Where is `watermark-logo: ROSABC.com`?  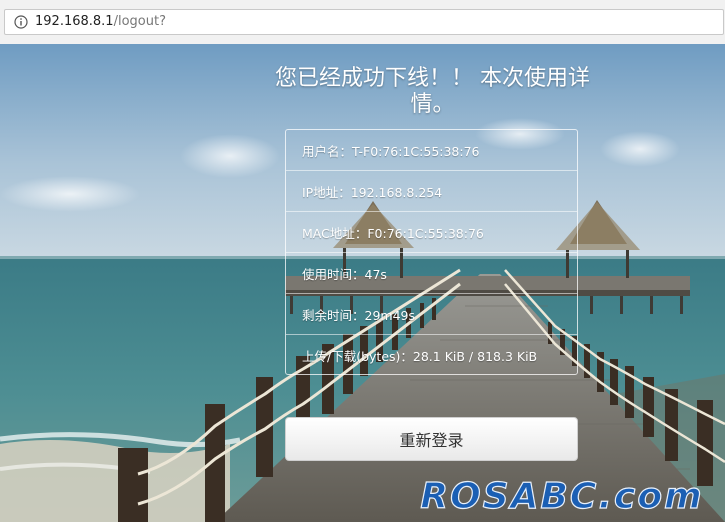
watermark-logo: ROSABC.com is located at coordinates (561, 496).